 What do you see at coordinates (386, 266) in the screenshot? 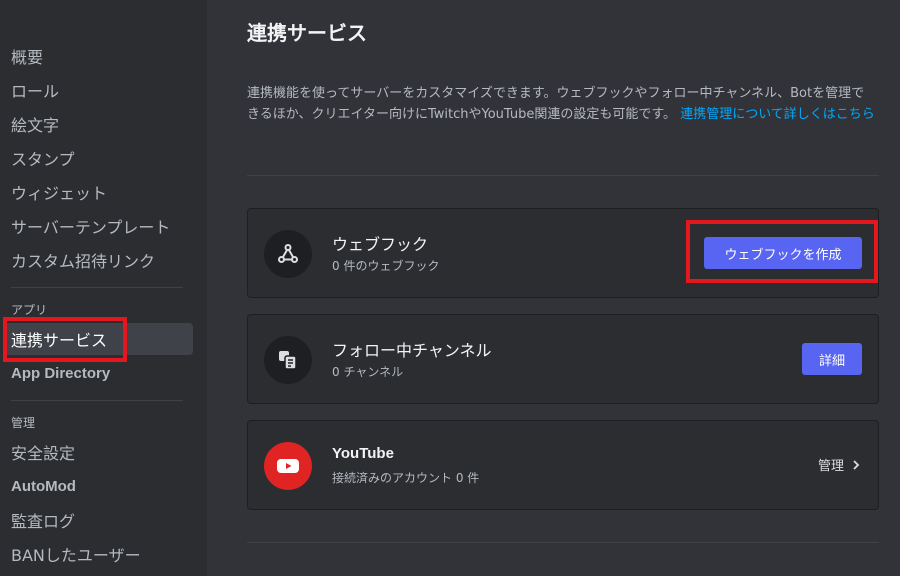
I see `webhooks-count: 0 件のウェブフック` at bounding box center [386, 266].